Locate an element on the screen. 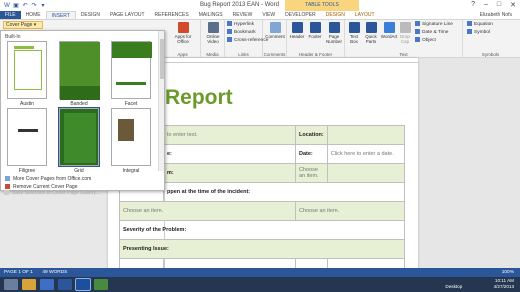 Image resolution: width=520 pixels, height=292 pixels. tab-developer: DEVELOPER is located at coordinates (300, 15).